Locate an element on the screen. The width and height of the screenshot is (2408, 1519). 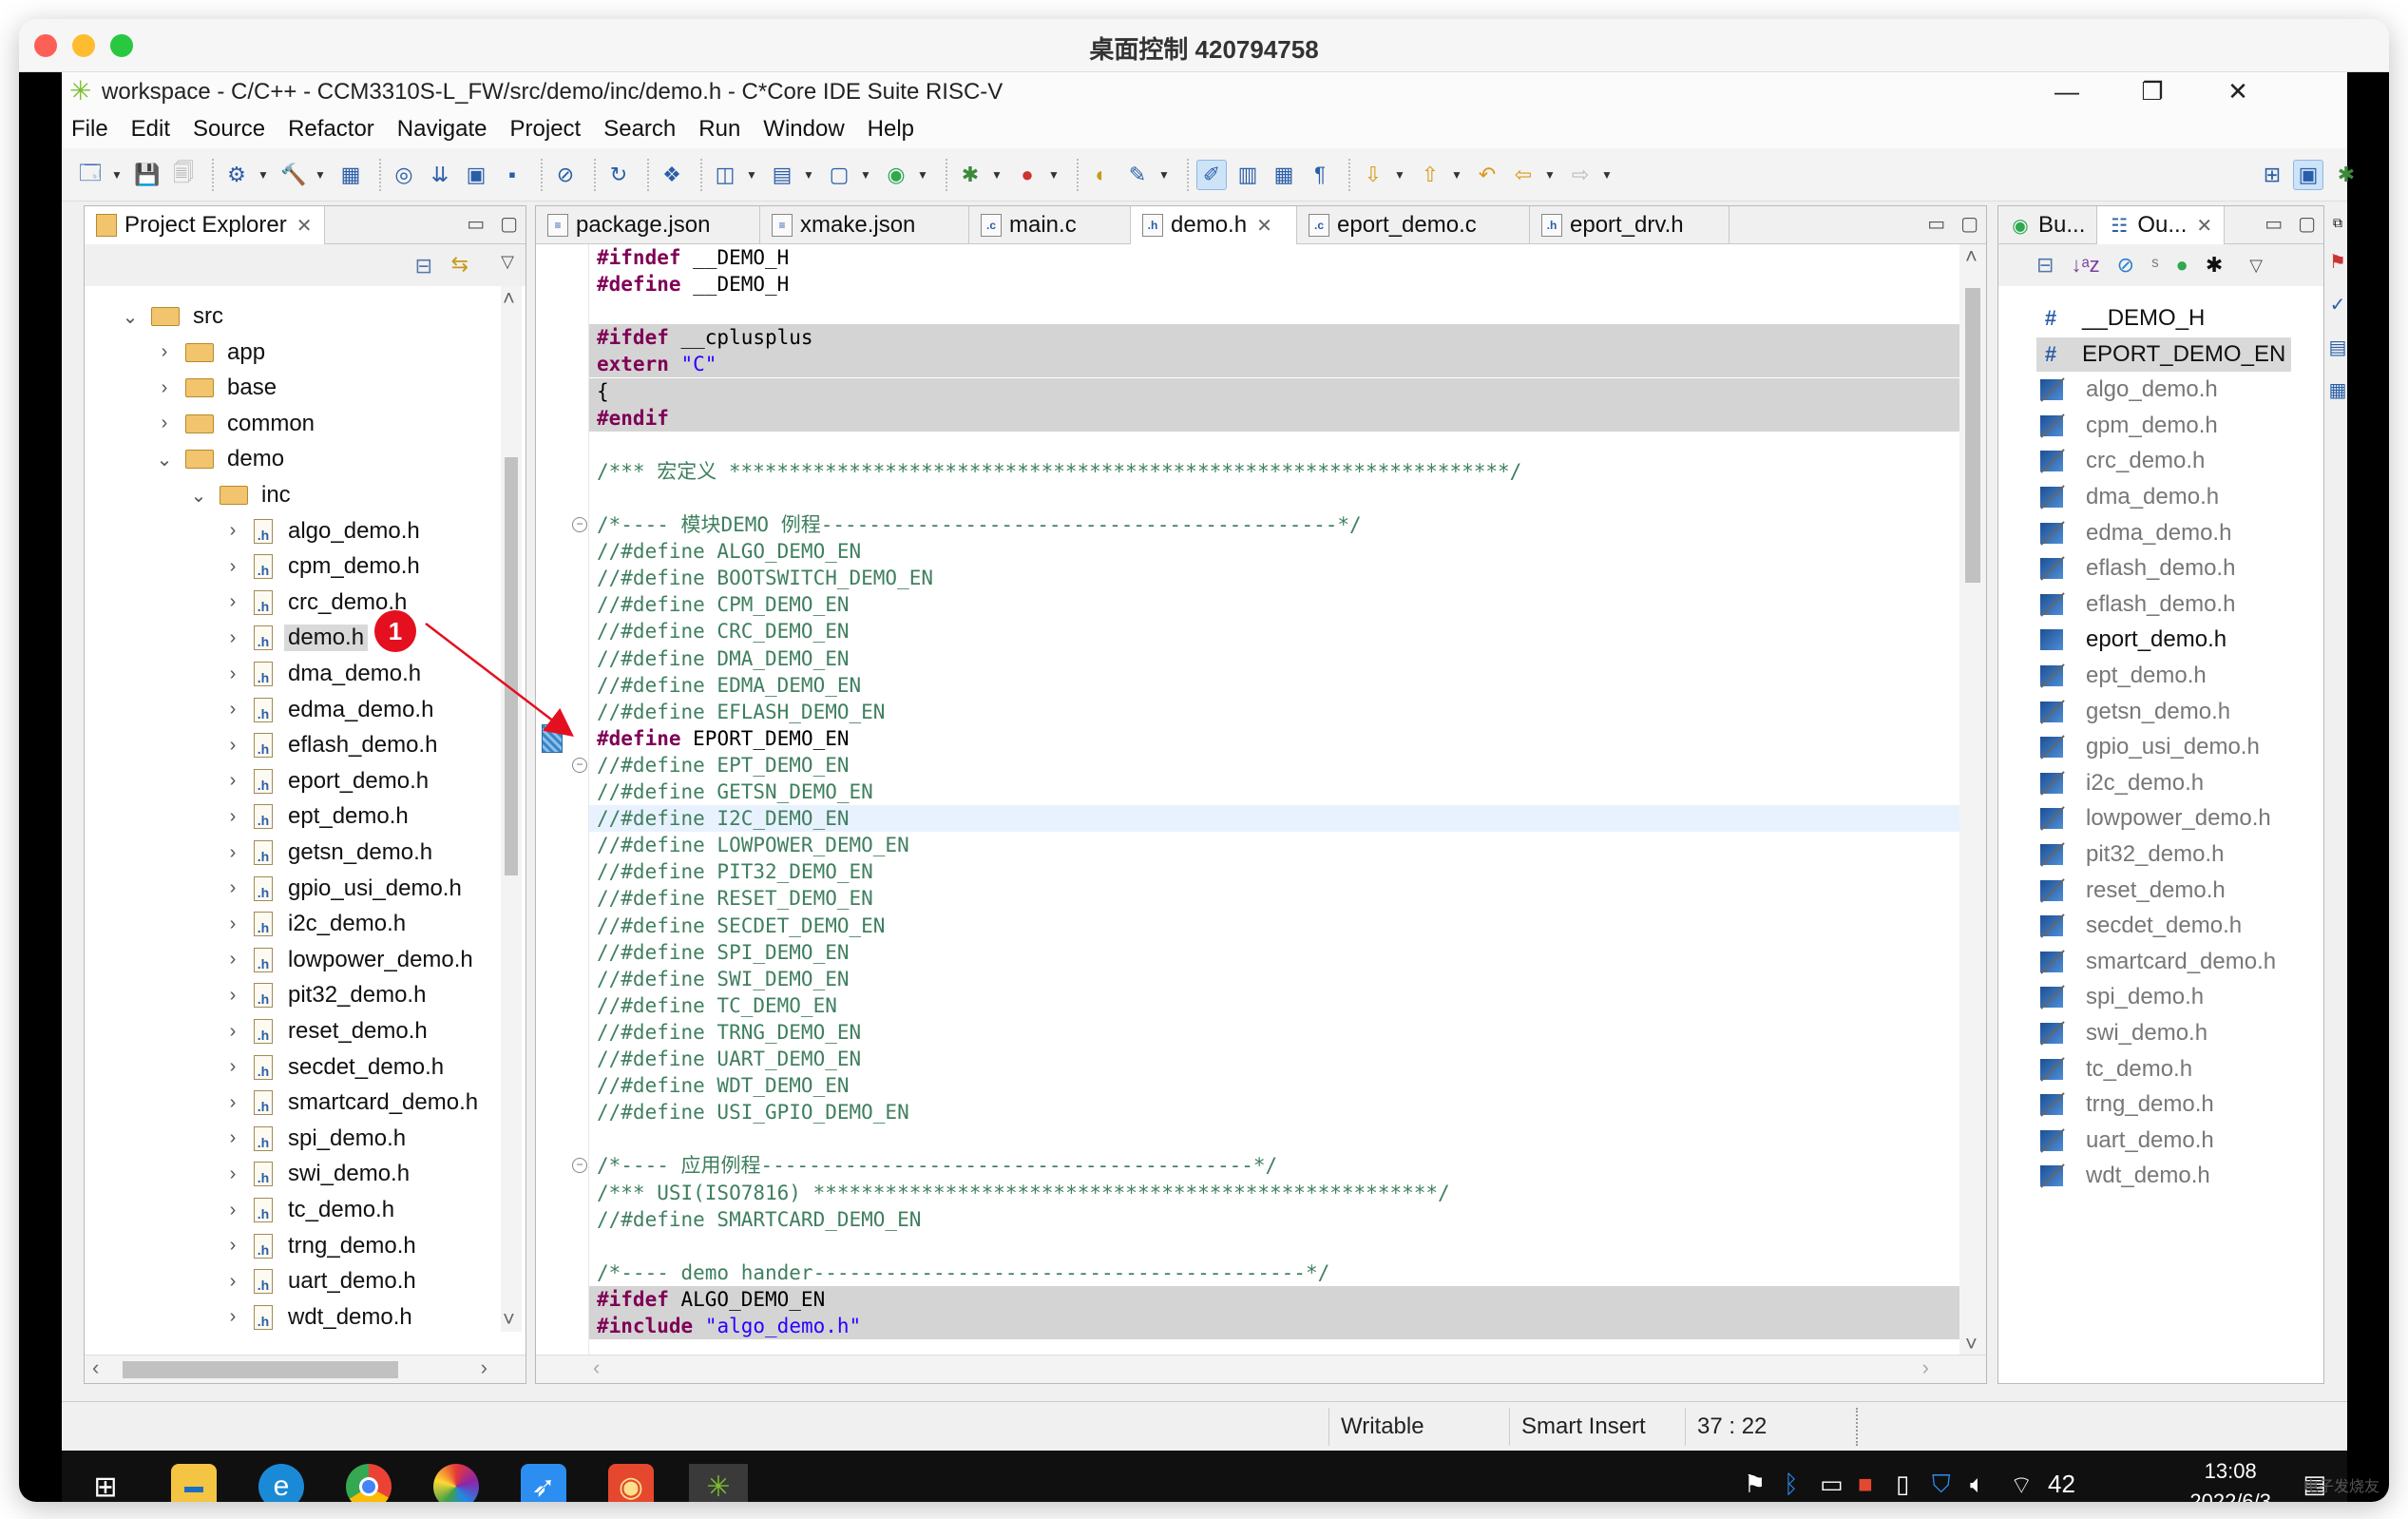
run-green-icon: ◉ is located at coordinates (896, 175).